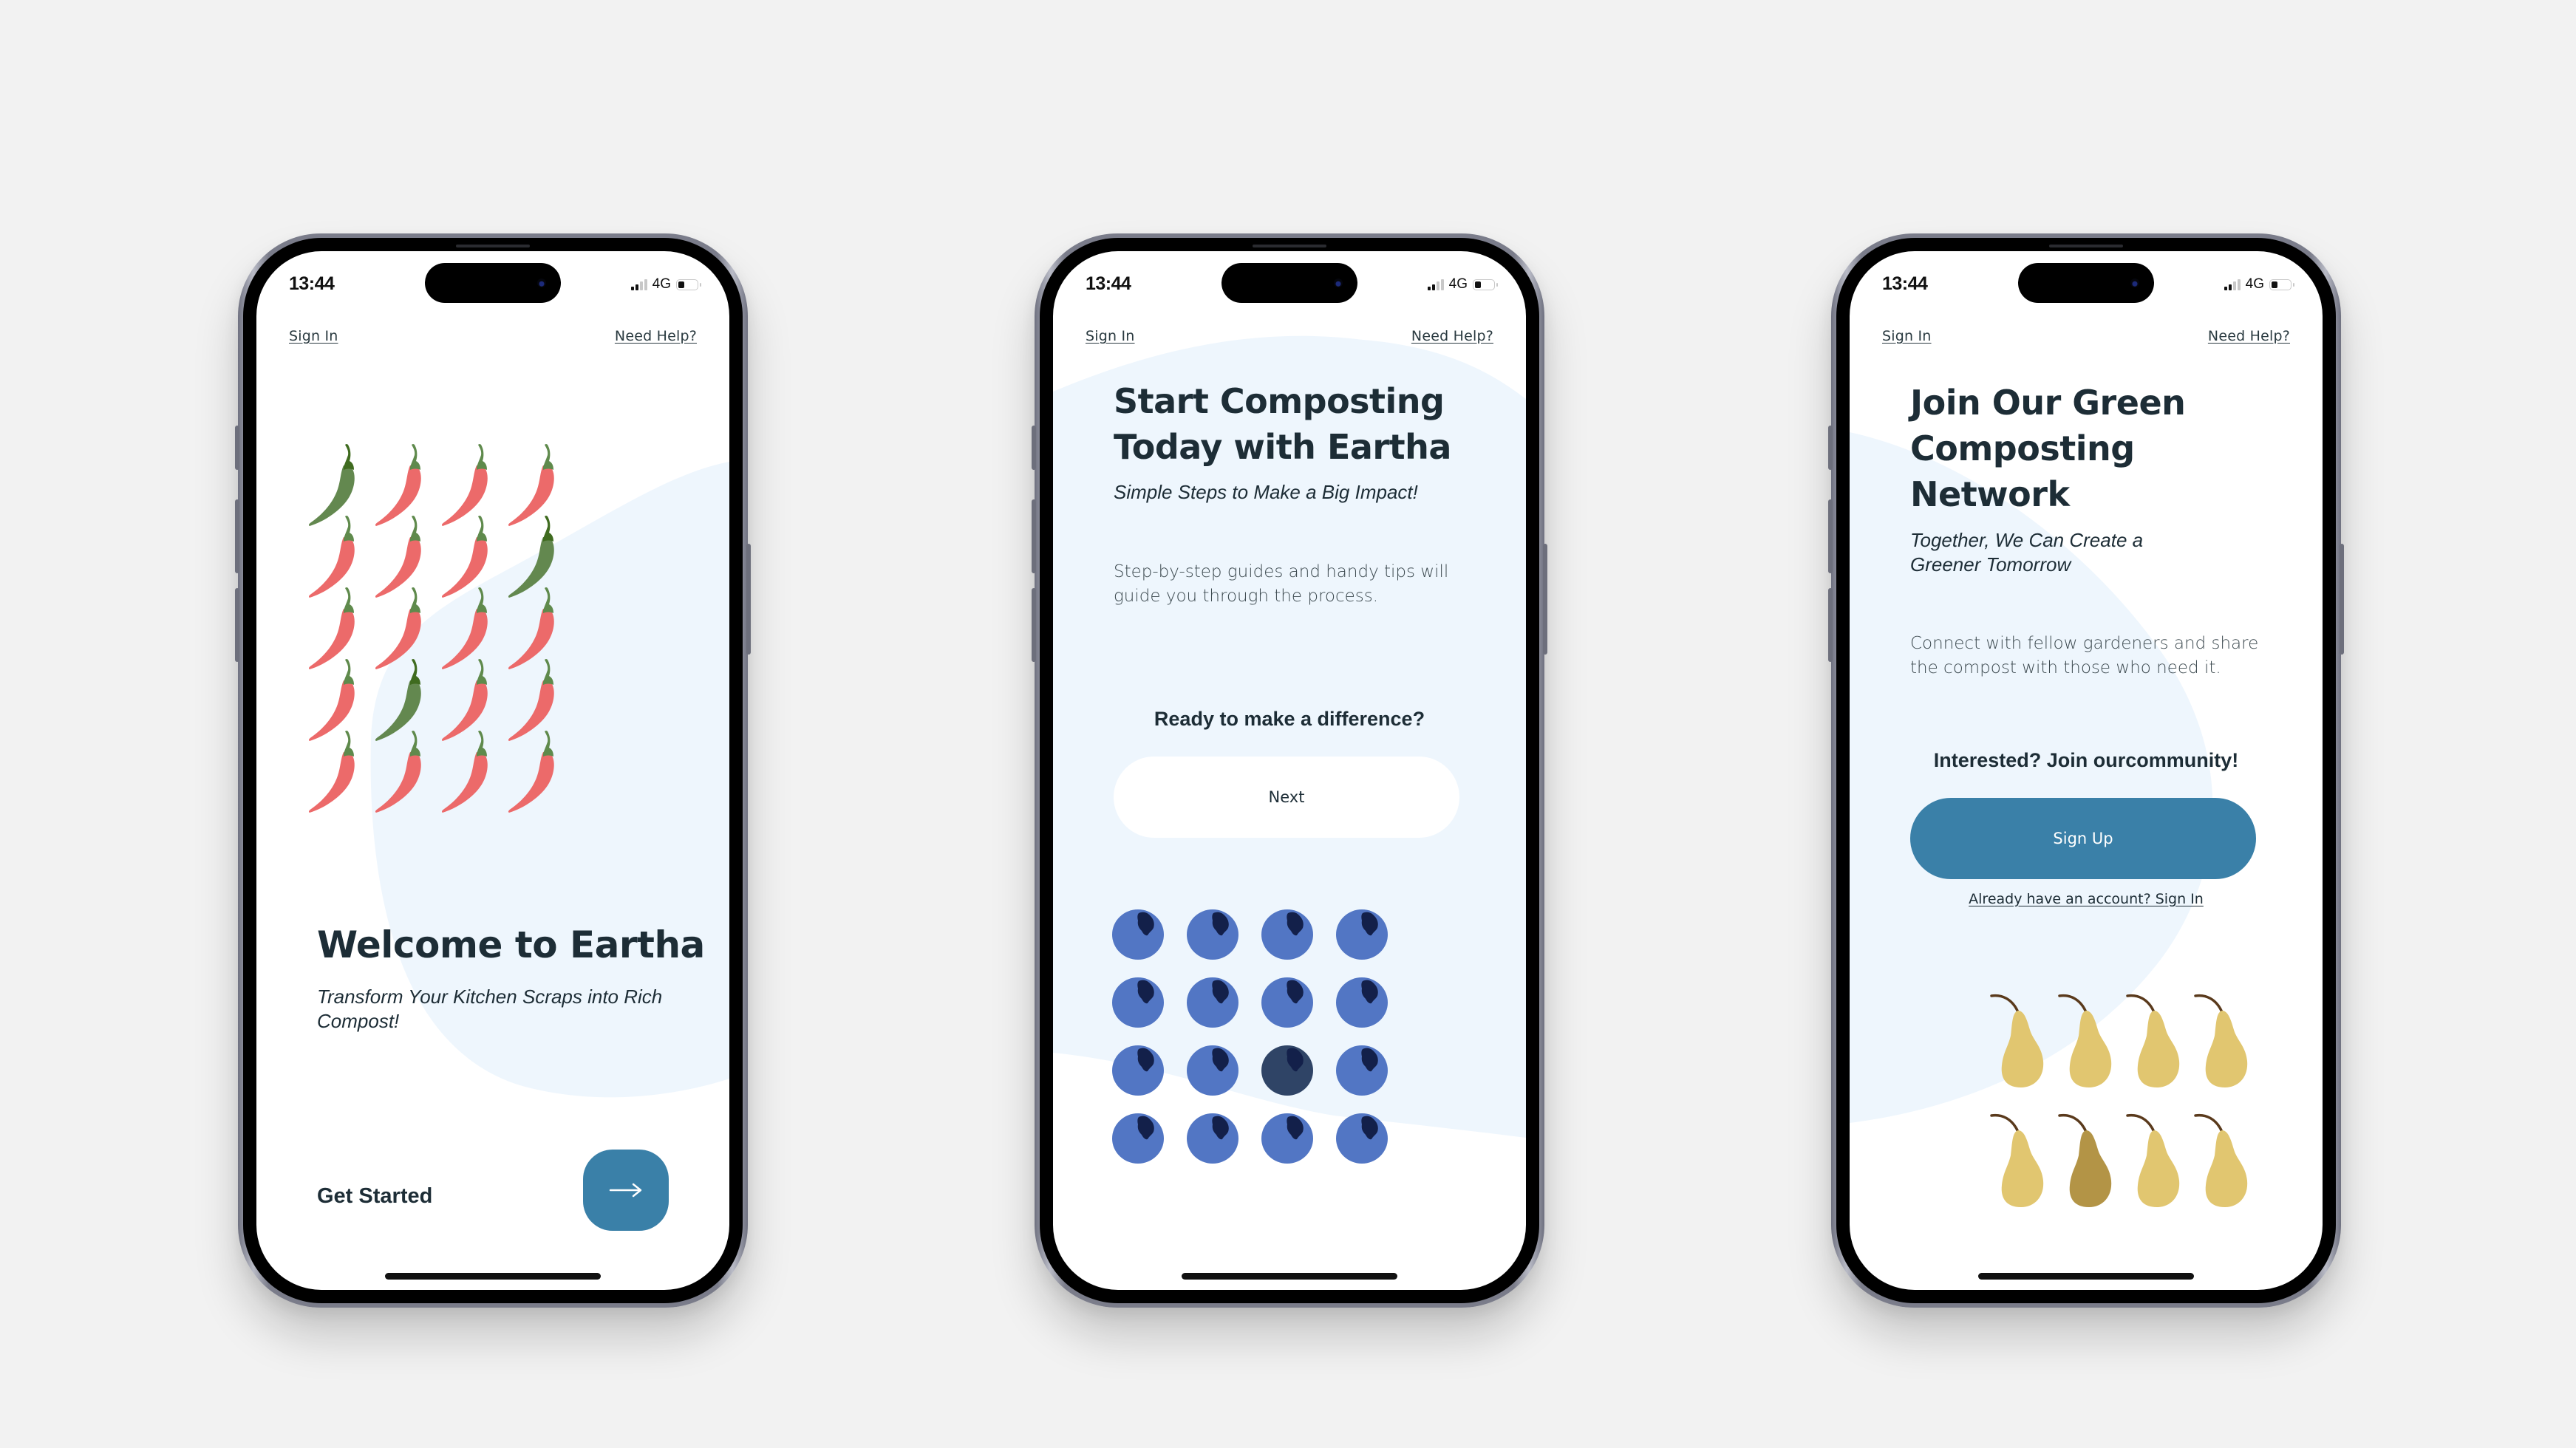 The image size is (2576, 1448). I want to click on blueberry-illustration, so click(1260, 1043).